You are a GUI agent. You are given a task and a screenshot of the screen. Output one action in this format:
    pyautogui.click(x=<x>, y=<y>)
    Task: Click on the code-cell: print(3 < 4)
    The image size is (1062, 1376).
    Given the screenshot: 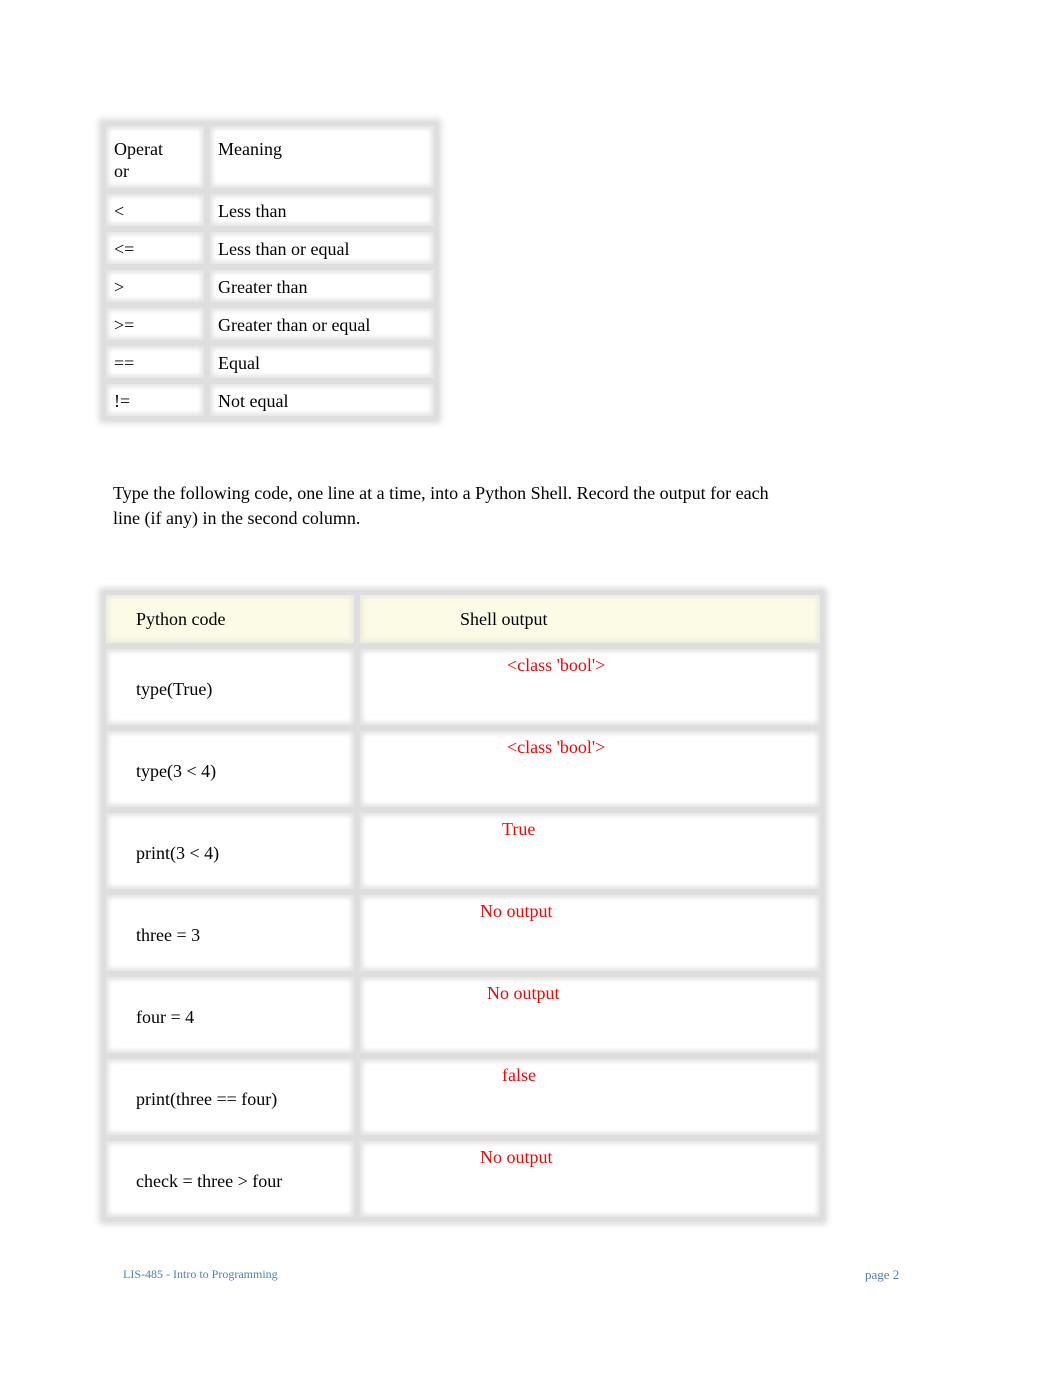 What is the action you would take?
    pyautogui.click(x=230, y=851)
    